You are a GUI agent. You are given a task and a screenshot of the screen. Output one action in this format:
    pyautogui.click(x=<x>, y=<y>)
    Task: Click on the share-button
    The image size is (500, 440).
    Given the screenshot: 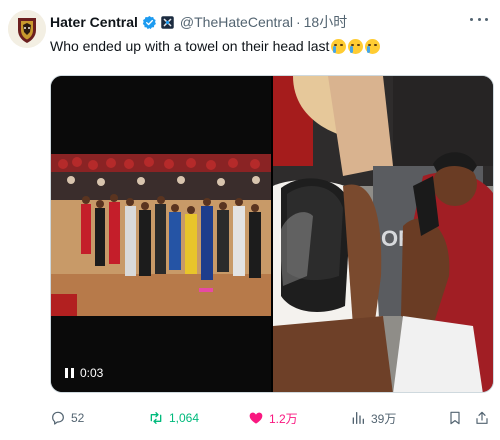 What is the action you would take?
    pyautogui.click(x=484, y=418)
    